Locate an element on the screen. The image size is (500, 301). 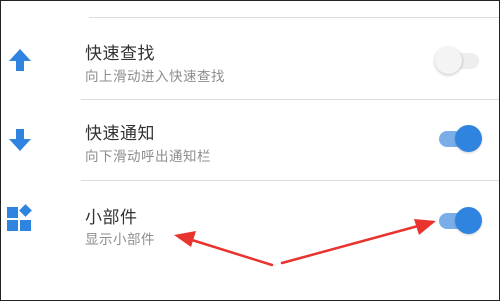
setting-subtitle: 向下滑动呼出通知栏 is located at coordinates (148, 157).